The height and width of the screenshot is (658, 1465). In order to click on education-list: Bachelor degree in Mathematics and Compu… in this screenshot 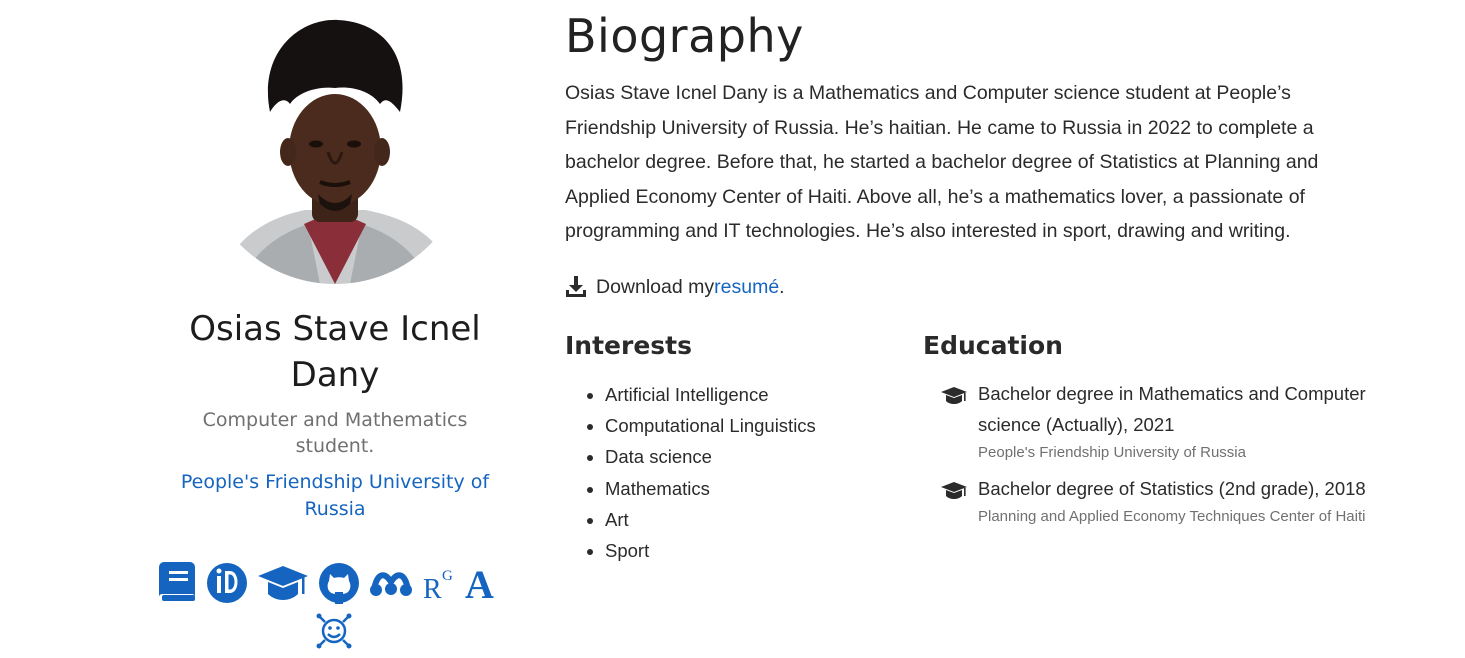, I will do `click(1162, 454)`.